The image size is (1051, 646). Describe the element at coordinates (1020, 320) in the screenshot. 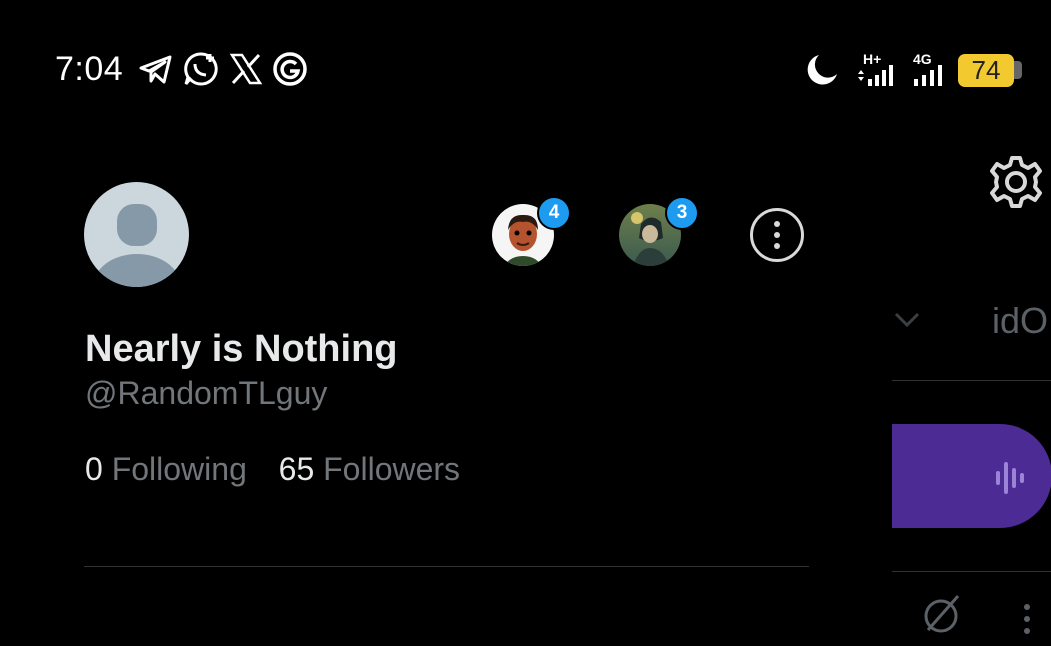

I see `background-partial-text: idO` at that location.